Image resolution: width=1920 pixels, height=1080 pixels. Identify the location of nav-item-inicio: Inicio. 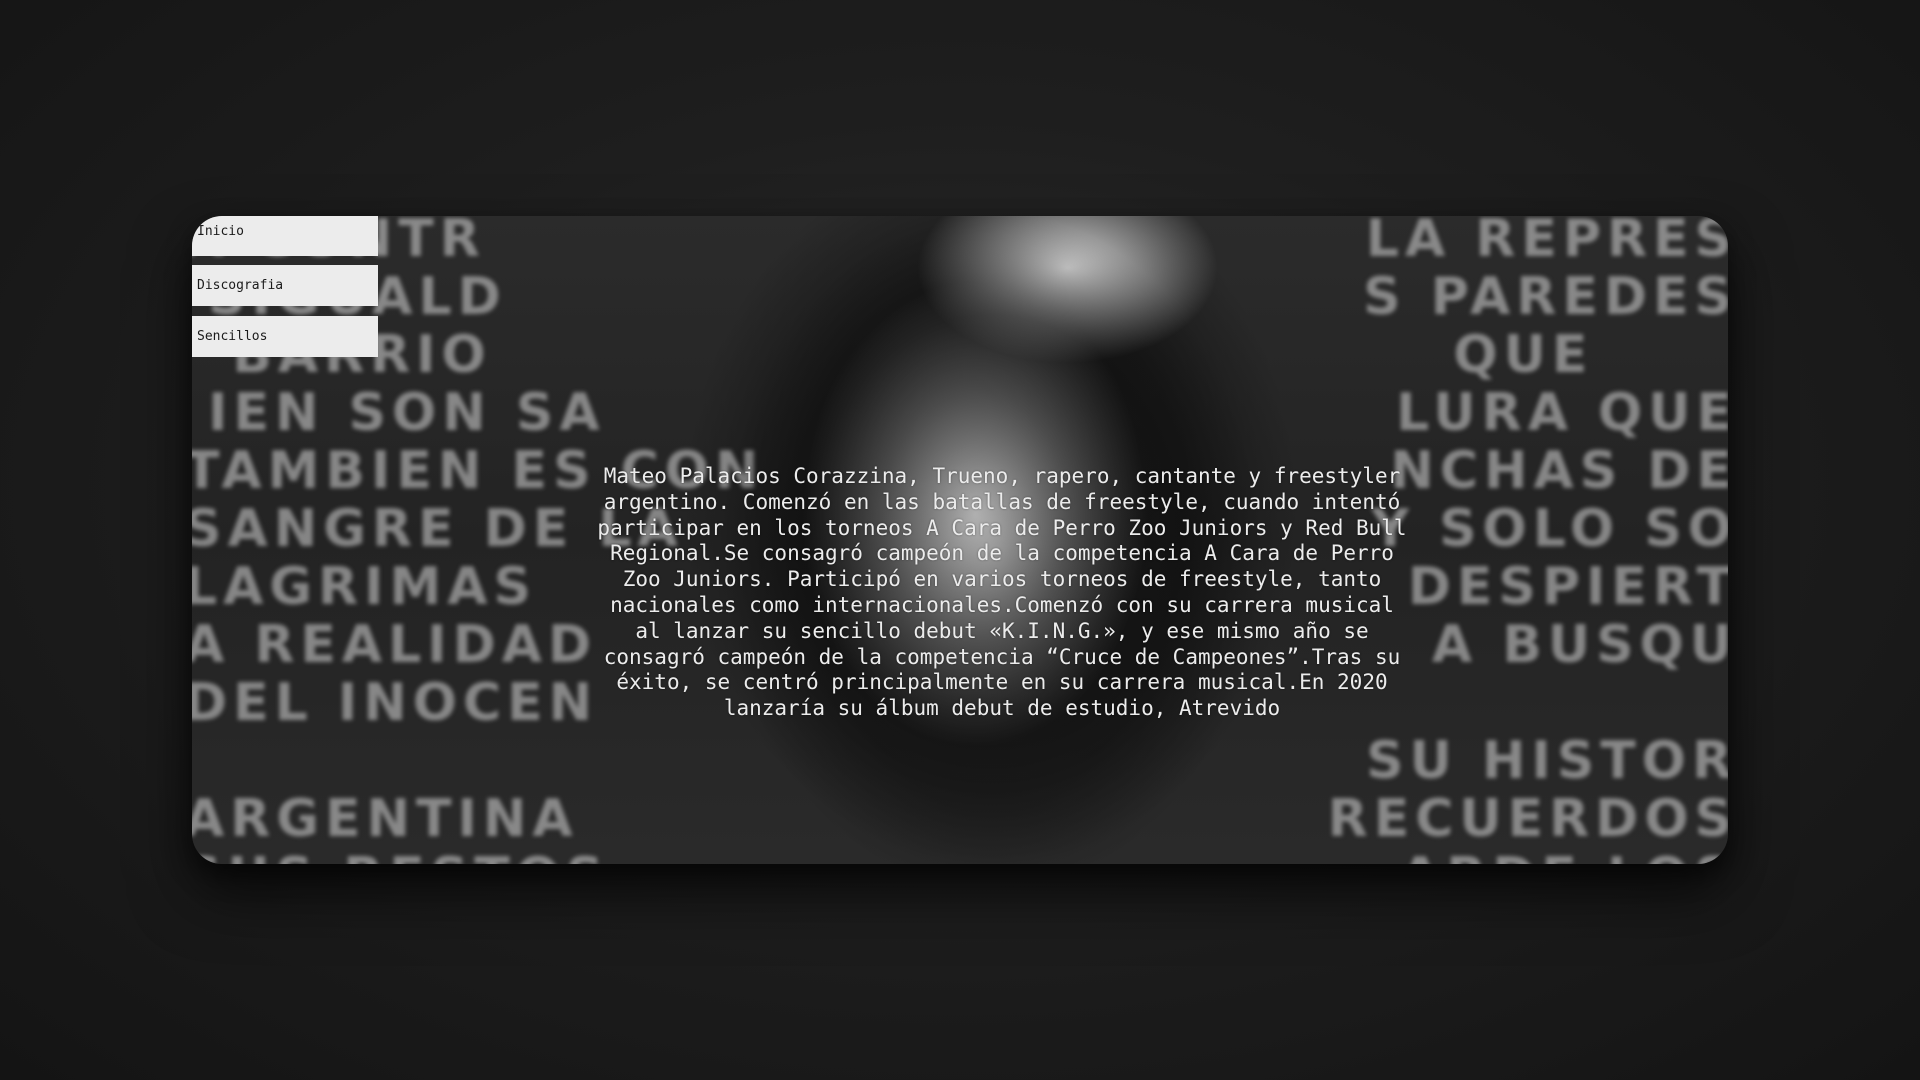
(285, 236).